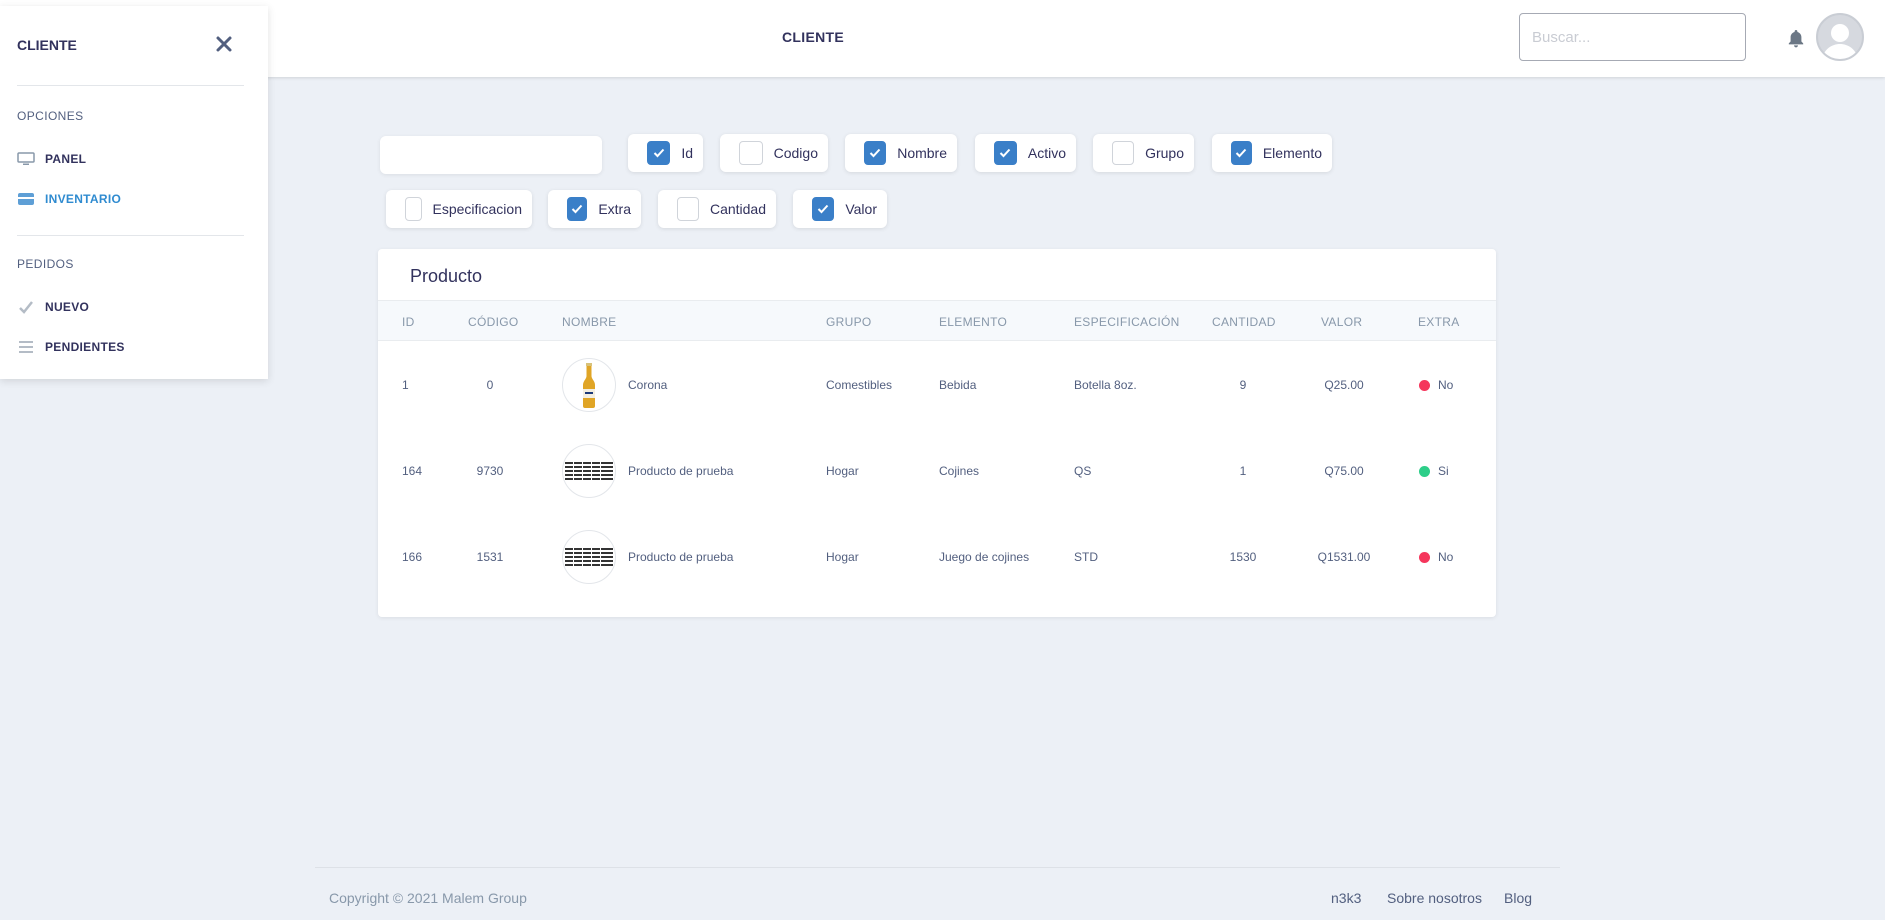 The image size is (1885, 920). Describe the element at coordinates (1439, 322) in the screenshot. I see `column-header-extra: EXTRA` at that location.